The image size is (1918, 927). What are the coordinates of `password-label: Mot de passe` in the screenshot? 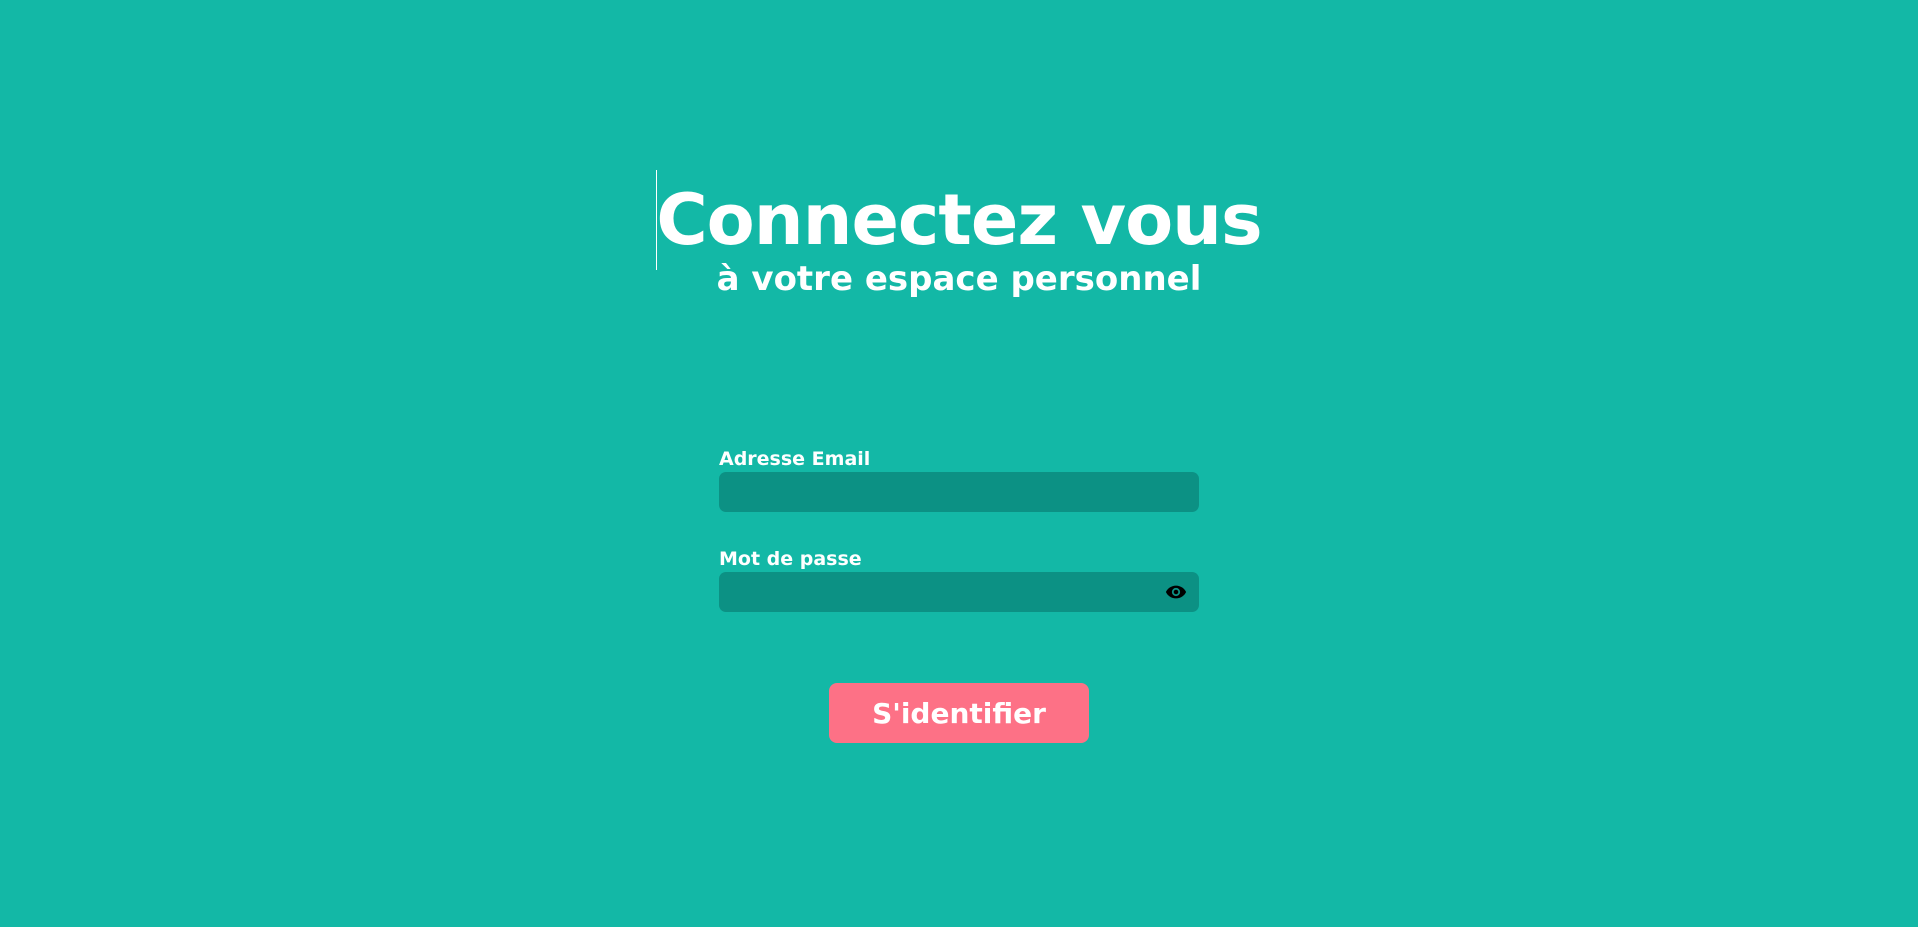 It's located at (790, 559).